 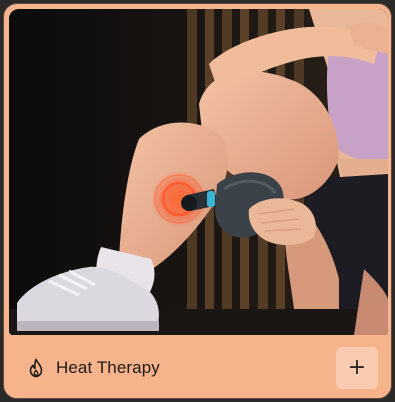 I want to click on feature-label: Heat Therapy, so click(x=108, y=367).